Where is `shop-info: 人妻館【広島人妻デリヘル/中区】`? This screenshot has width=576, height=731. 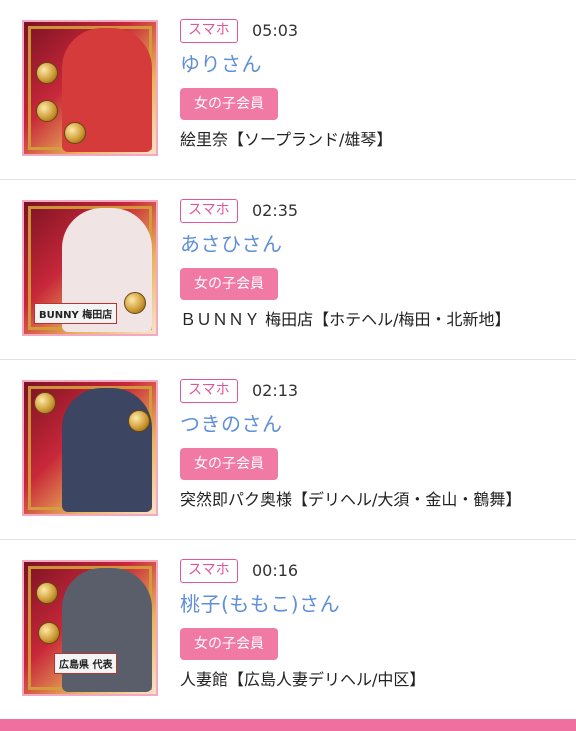
shop-info: 人妻館【広島人妻デリヘル/中区】 is located at coordinates (302, 680).